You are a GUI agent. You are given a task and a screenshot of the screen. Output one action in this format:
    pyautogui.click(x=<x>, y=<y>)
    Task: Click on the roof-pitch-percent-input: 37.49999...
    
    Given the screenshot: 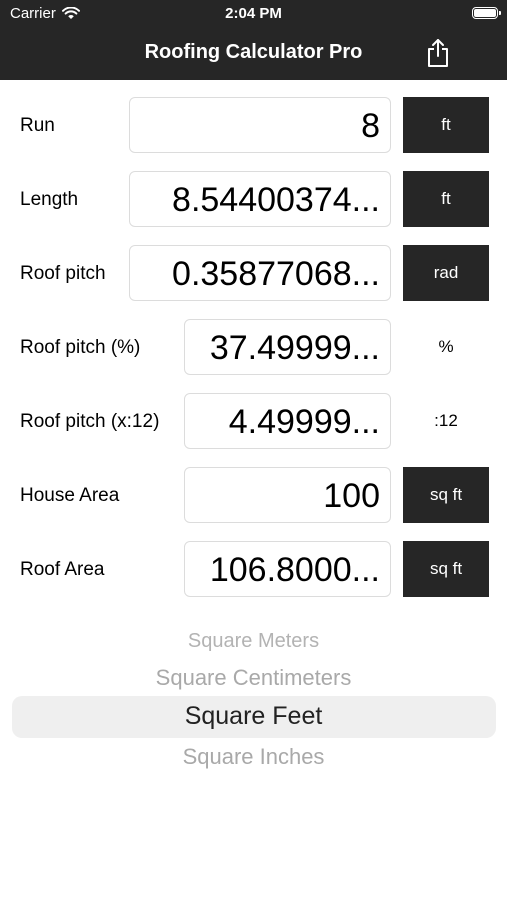 What is the action you would take?
    pyautogui.click(x=287, y=347)
    